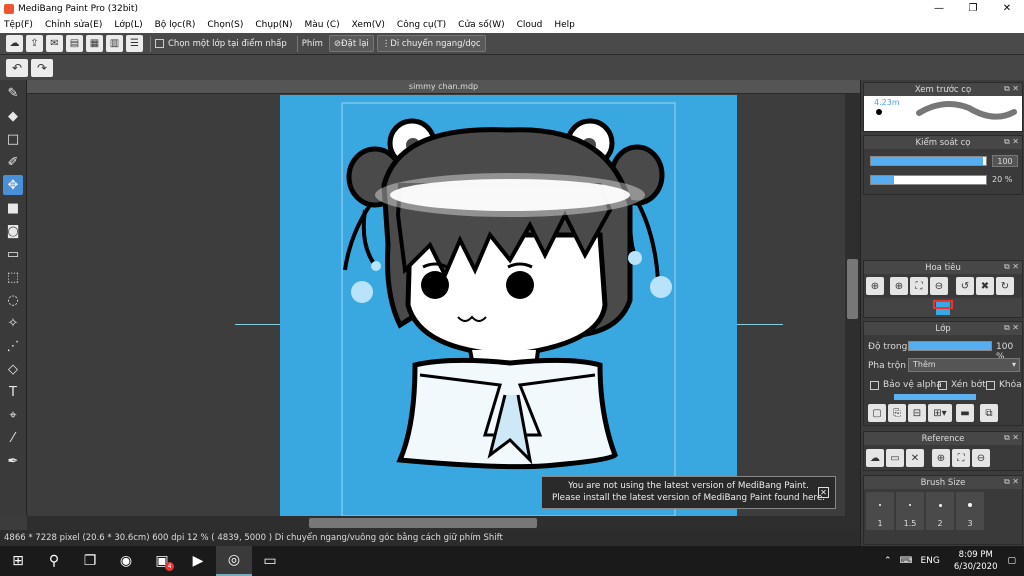 The height and width of the screenshot is (576, 1024). What do you see at coordinates (42, 67) in the screenshot?
I see `redo-icon: ↷` at bounding box center [42, 67].